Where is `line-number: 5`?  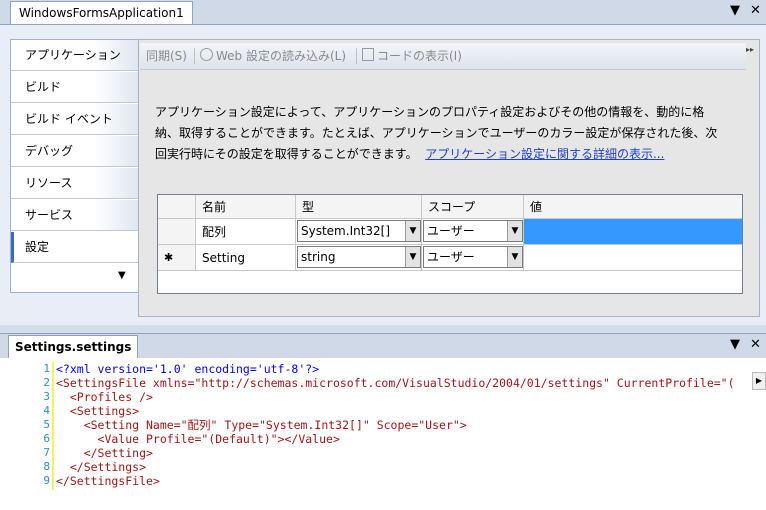 line-number: 5 is located at coordinates (46, 424).